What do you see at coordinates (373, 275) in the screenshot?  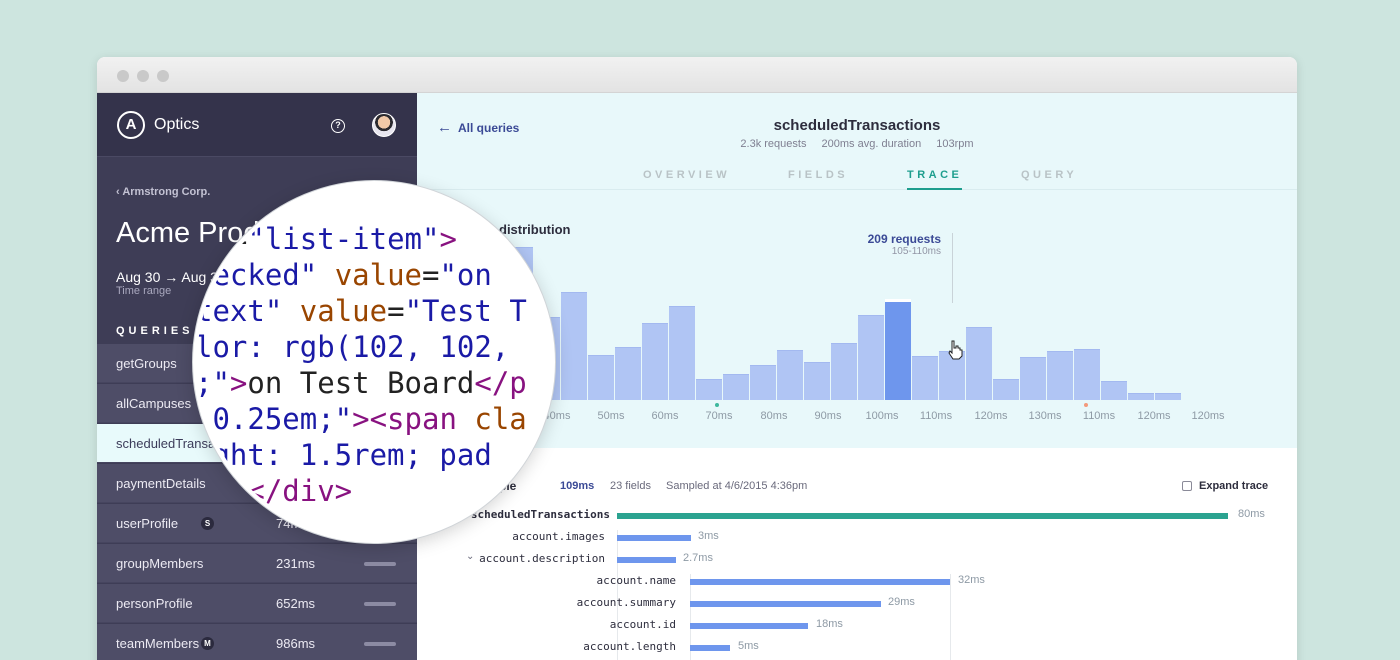 I see `code-line: necked" value="on` at bounding box center [373, 275].